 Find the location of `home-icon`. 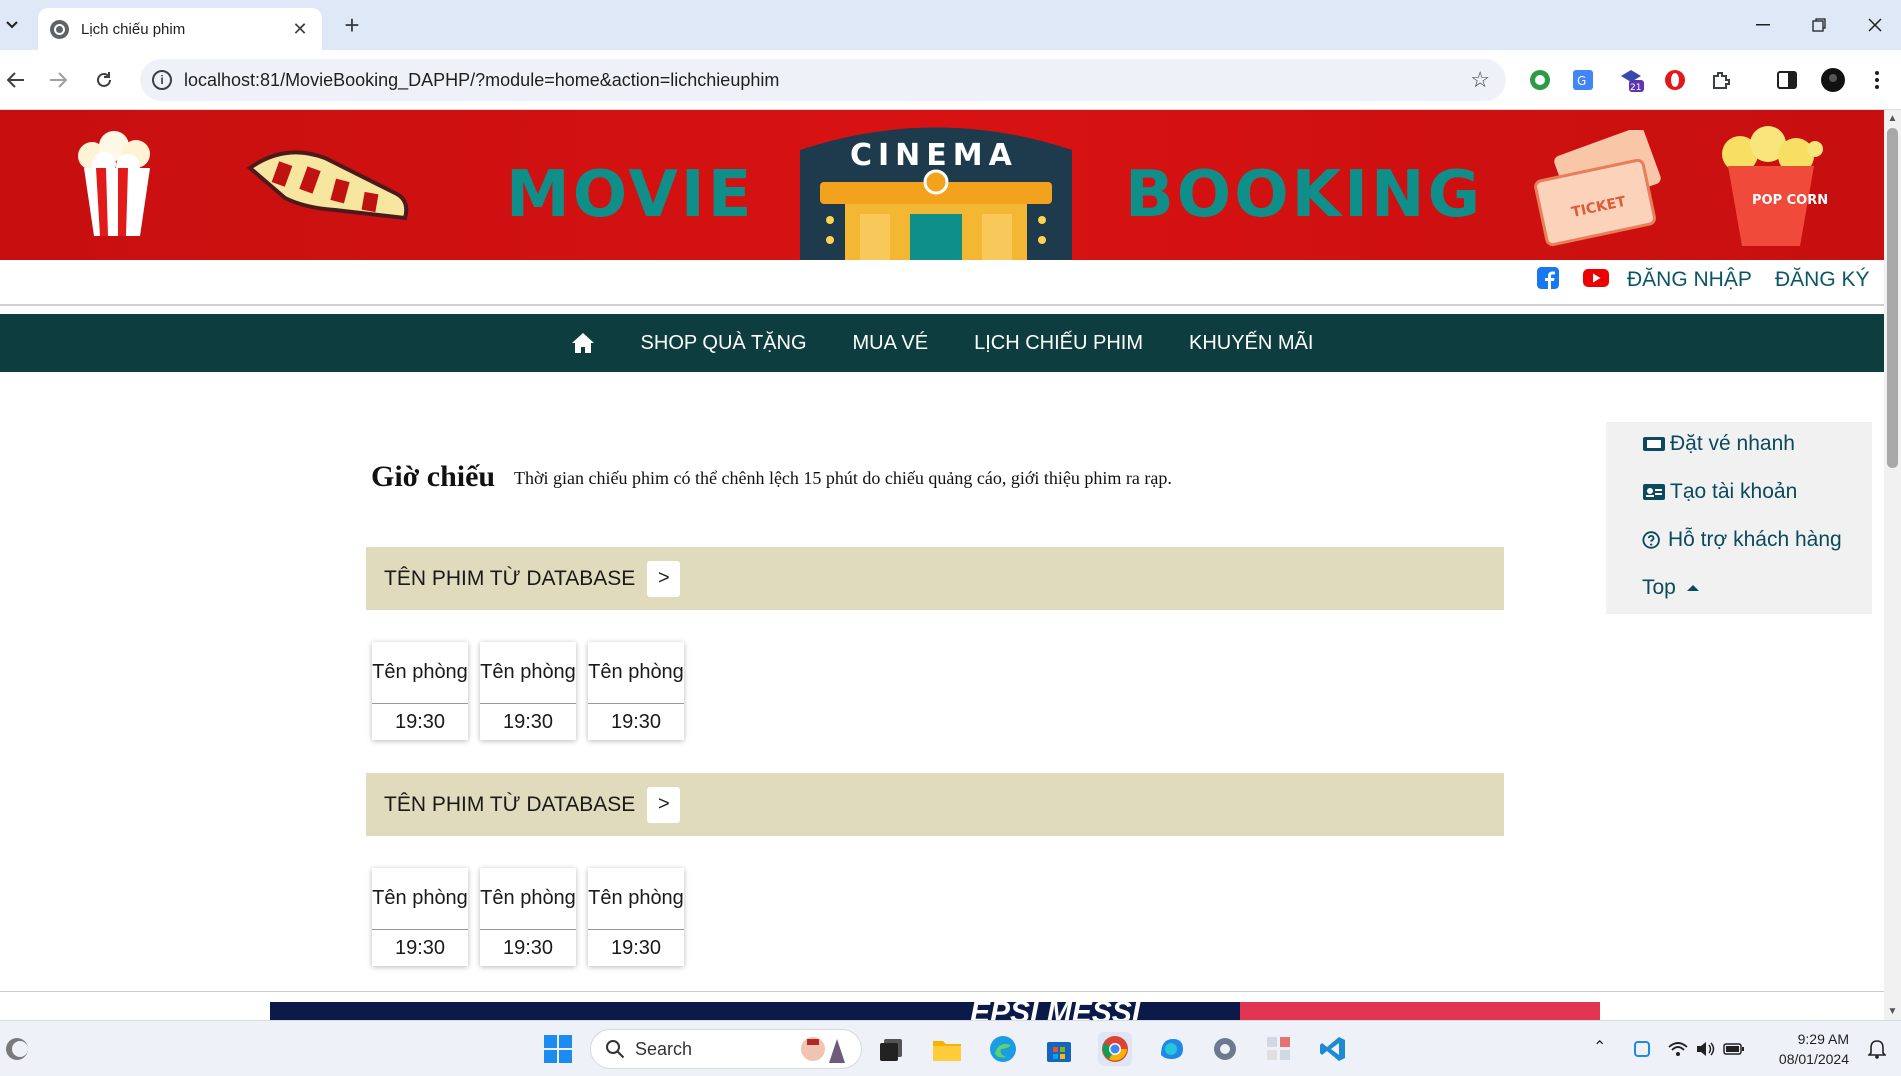

home-icon is located at coordinates (583, 343).